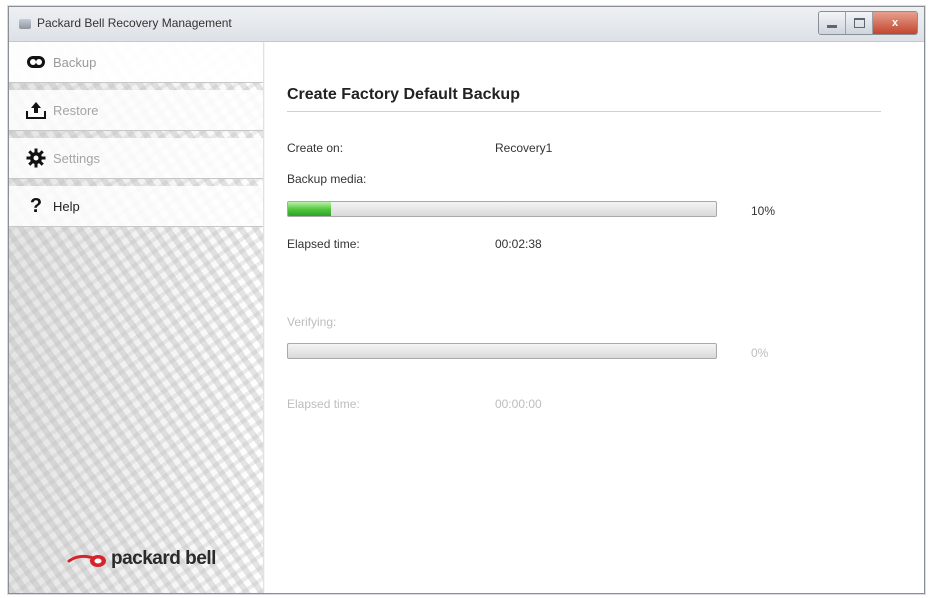 This screenshot has width=931, height=598. What do you see at coordinates (323, 244) in the screenshot?
I see `elapsed-time-label: Elapsed time:` at bounding box center [323, 244].